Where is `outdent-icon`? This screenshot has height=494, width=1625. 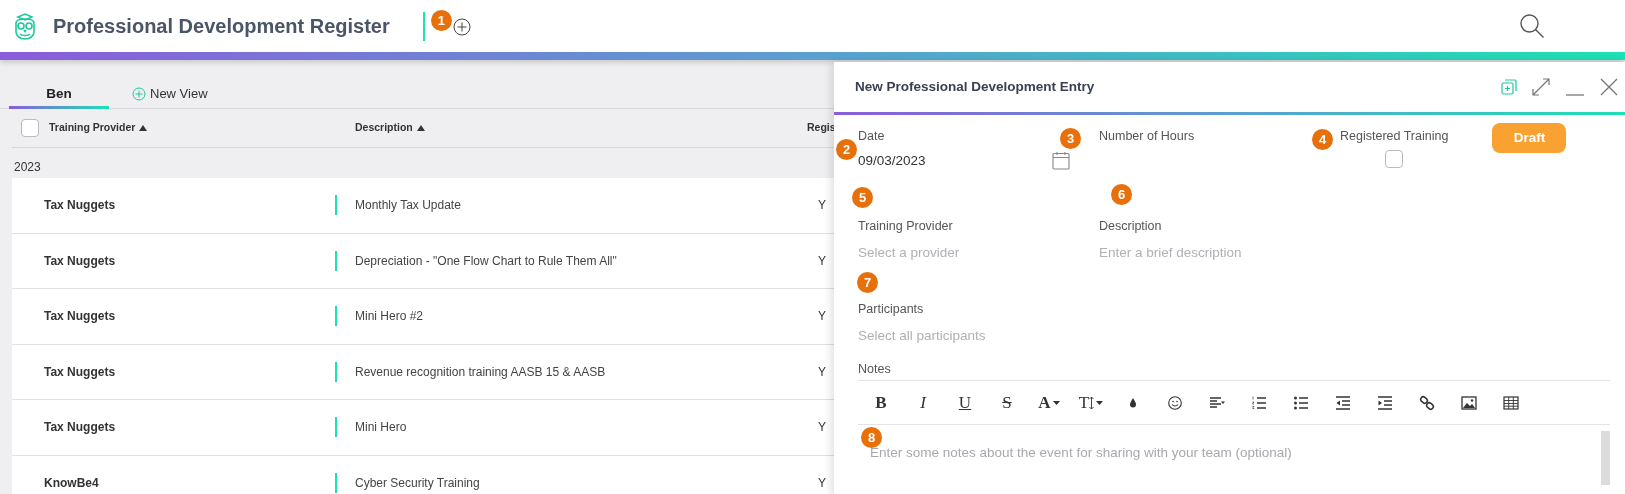 outdent-icon is located at coordinates (1343, 402).